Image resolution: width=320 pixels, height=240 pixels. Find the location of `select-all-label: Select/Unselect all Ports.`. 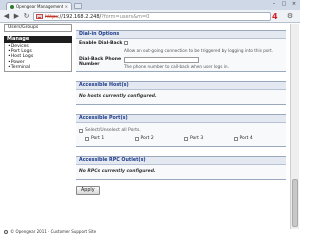

select-all-label: Select/Unselect all Ports. is located at coordinates (113, 130).